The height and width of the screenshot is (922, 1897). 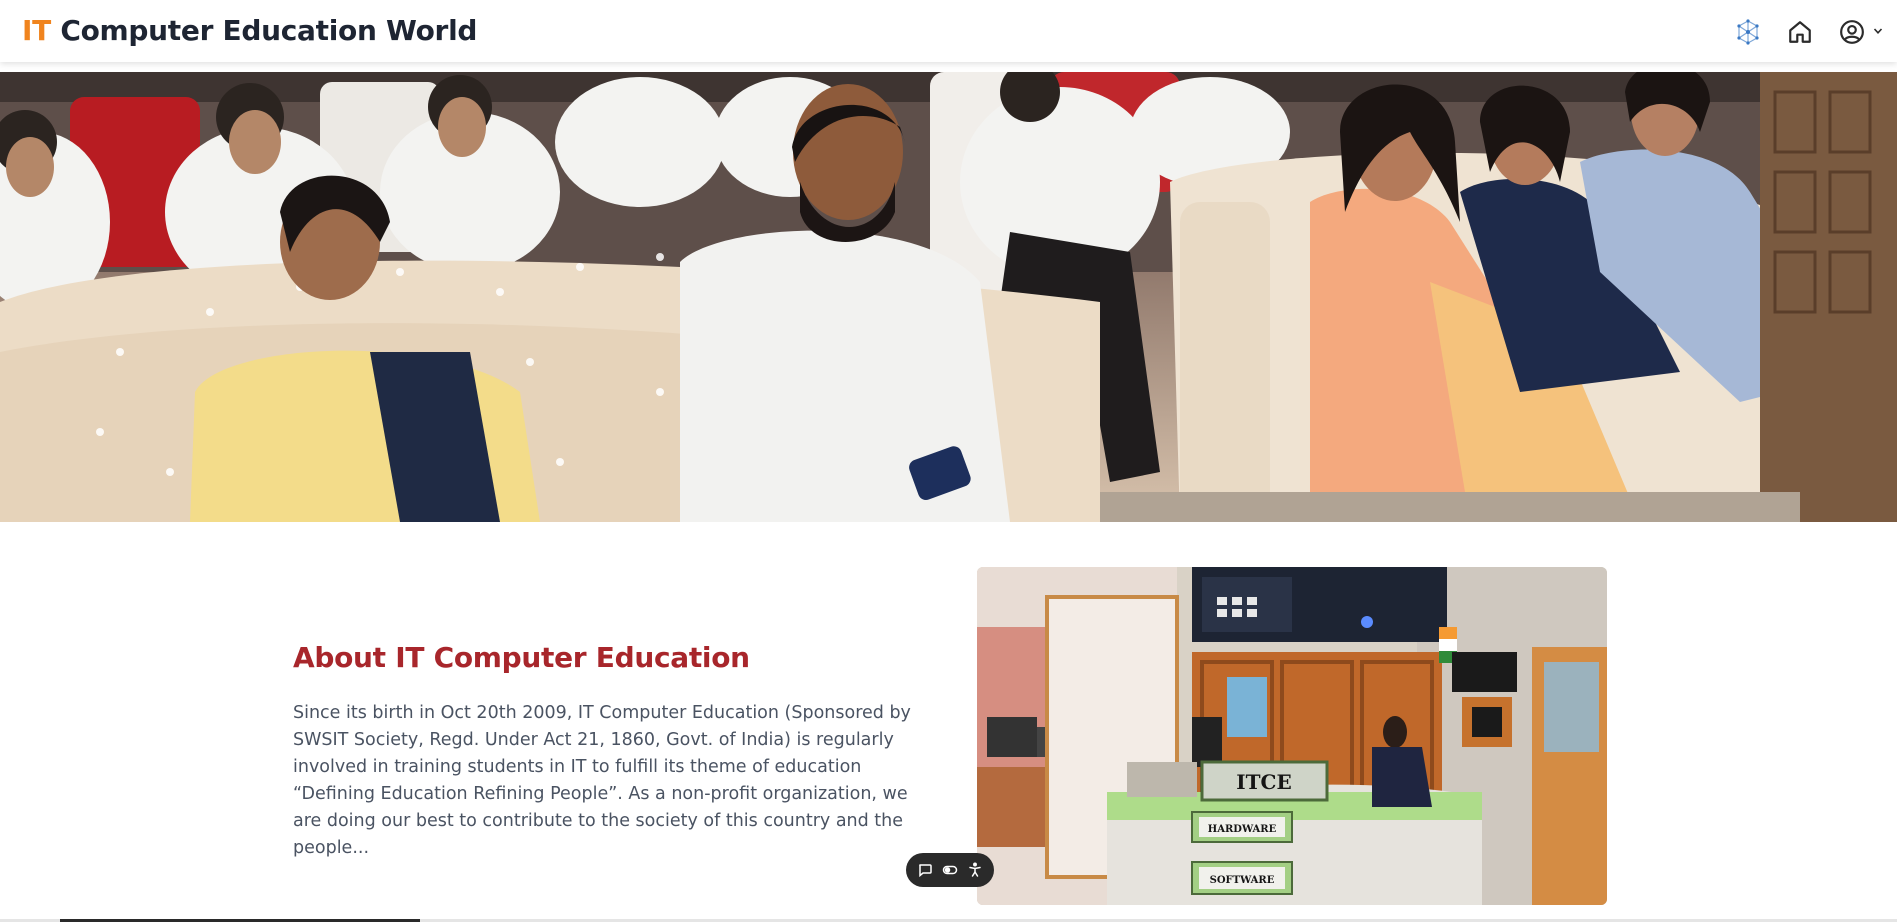 I want to click on profile-menu, so click(x=1860, y=32).